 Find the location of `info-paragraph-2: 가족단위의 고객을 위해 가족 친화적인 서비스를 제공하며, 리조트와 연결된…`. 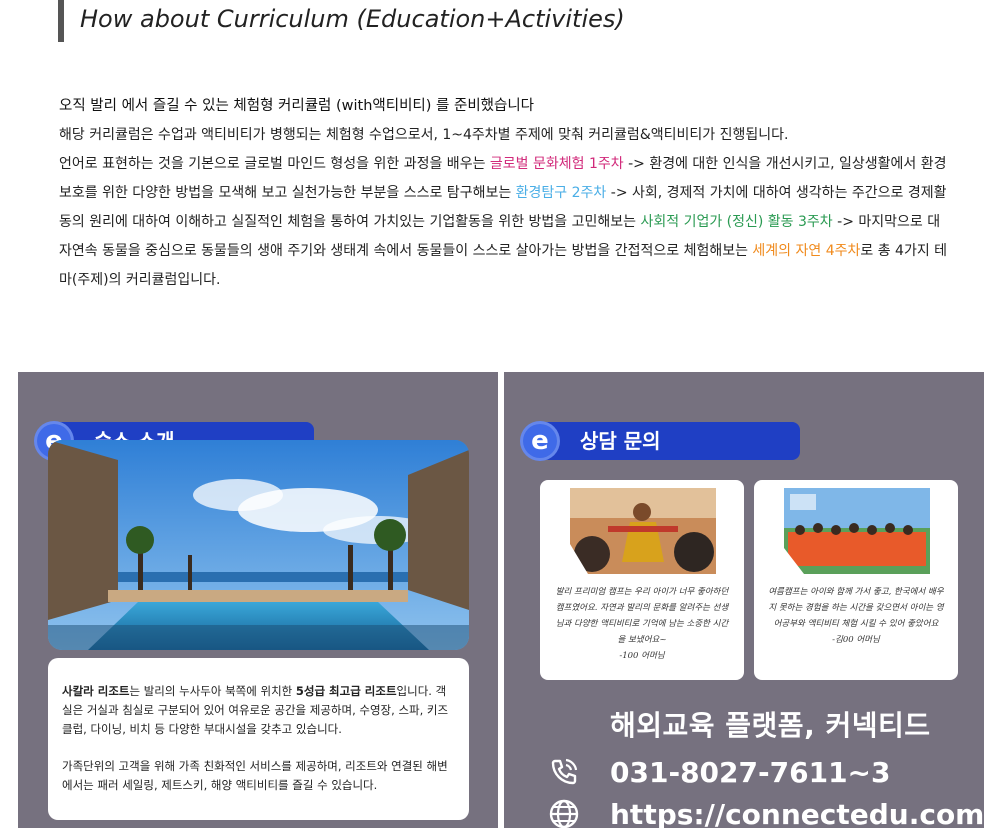

info-paragraph-2: 가족단위의 고객을 위해 가족 친화적인 서비스를 제공하며, 리조트와 연결된… is located at coordinates (255, 775).